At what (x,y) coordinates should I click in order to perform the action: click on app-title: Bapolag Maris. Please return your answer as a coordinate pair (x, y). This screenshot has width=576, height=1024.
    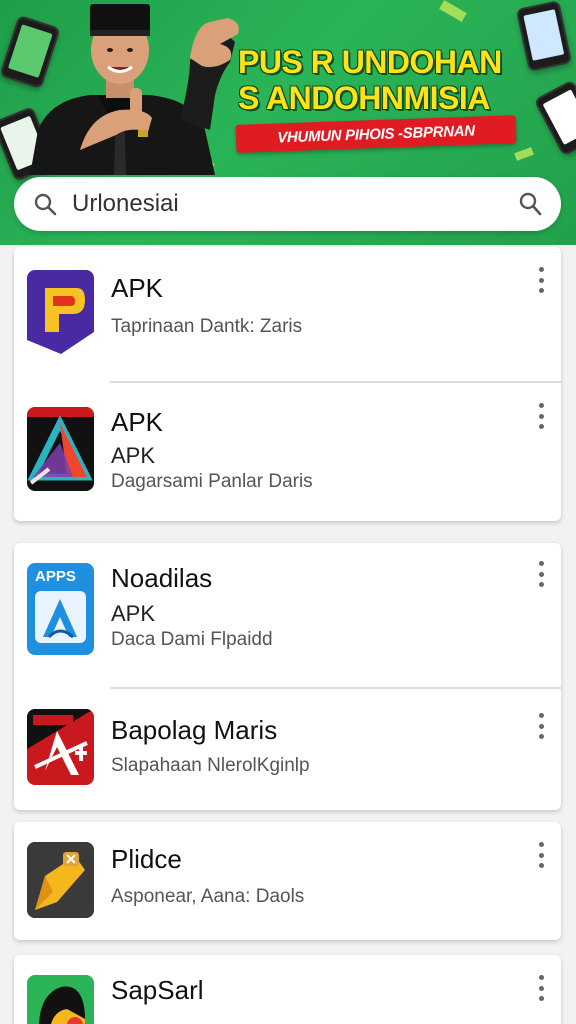
    Looking at the image, I should click on (194, 730).